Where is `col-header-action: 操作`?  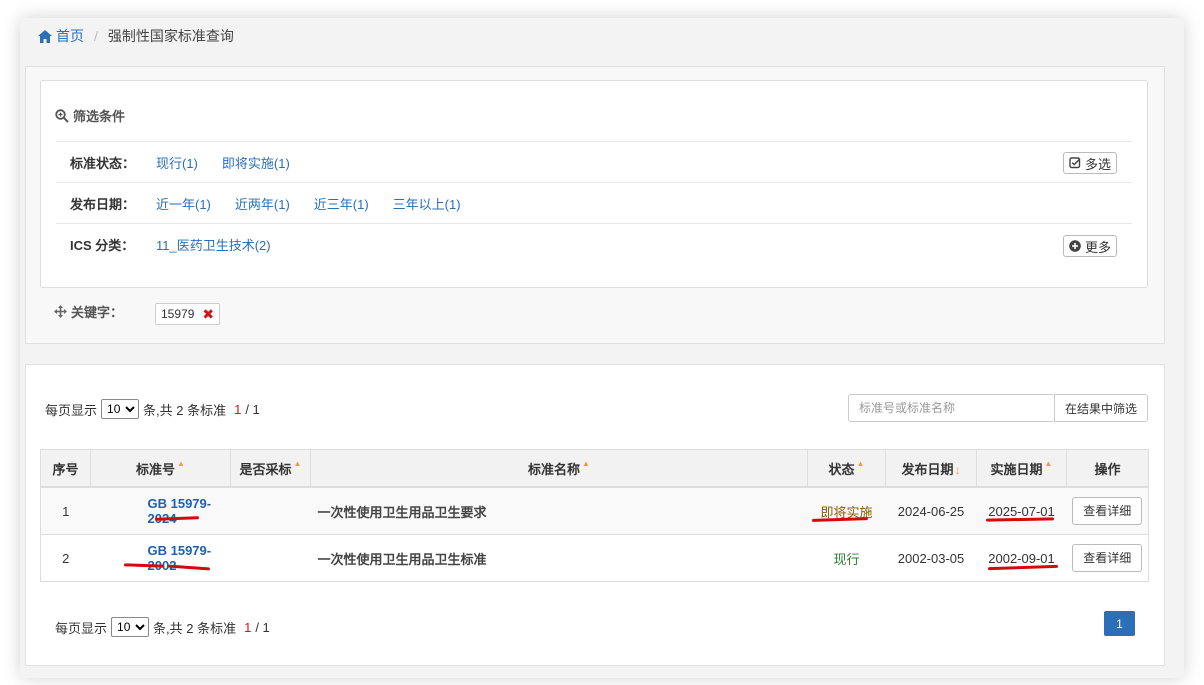
col-header-action: 操作 is located at coordinates (1107, 468).